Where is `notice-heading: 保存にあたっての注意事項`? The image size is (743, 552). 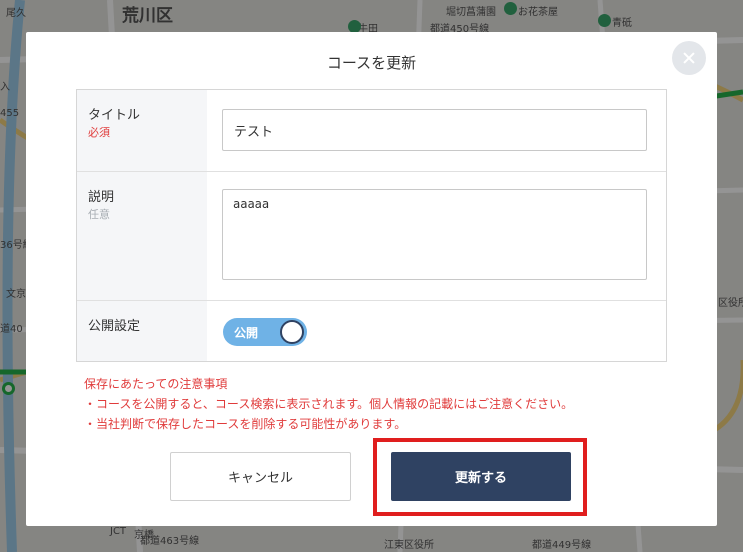 notice-heading: 保存にあたっての注意事項 is located at coordinates (156, 384).